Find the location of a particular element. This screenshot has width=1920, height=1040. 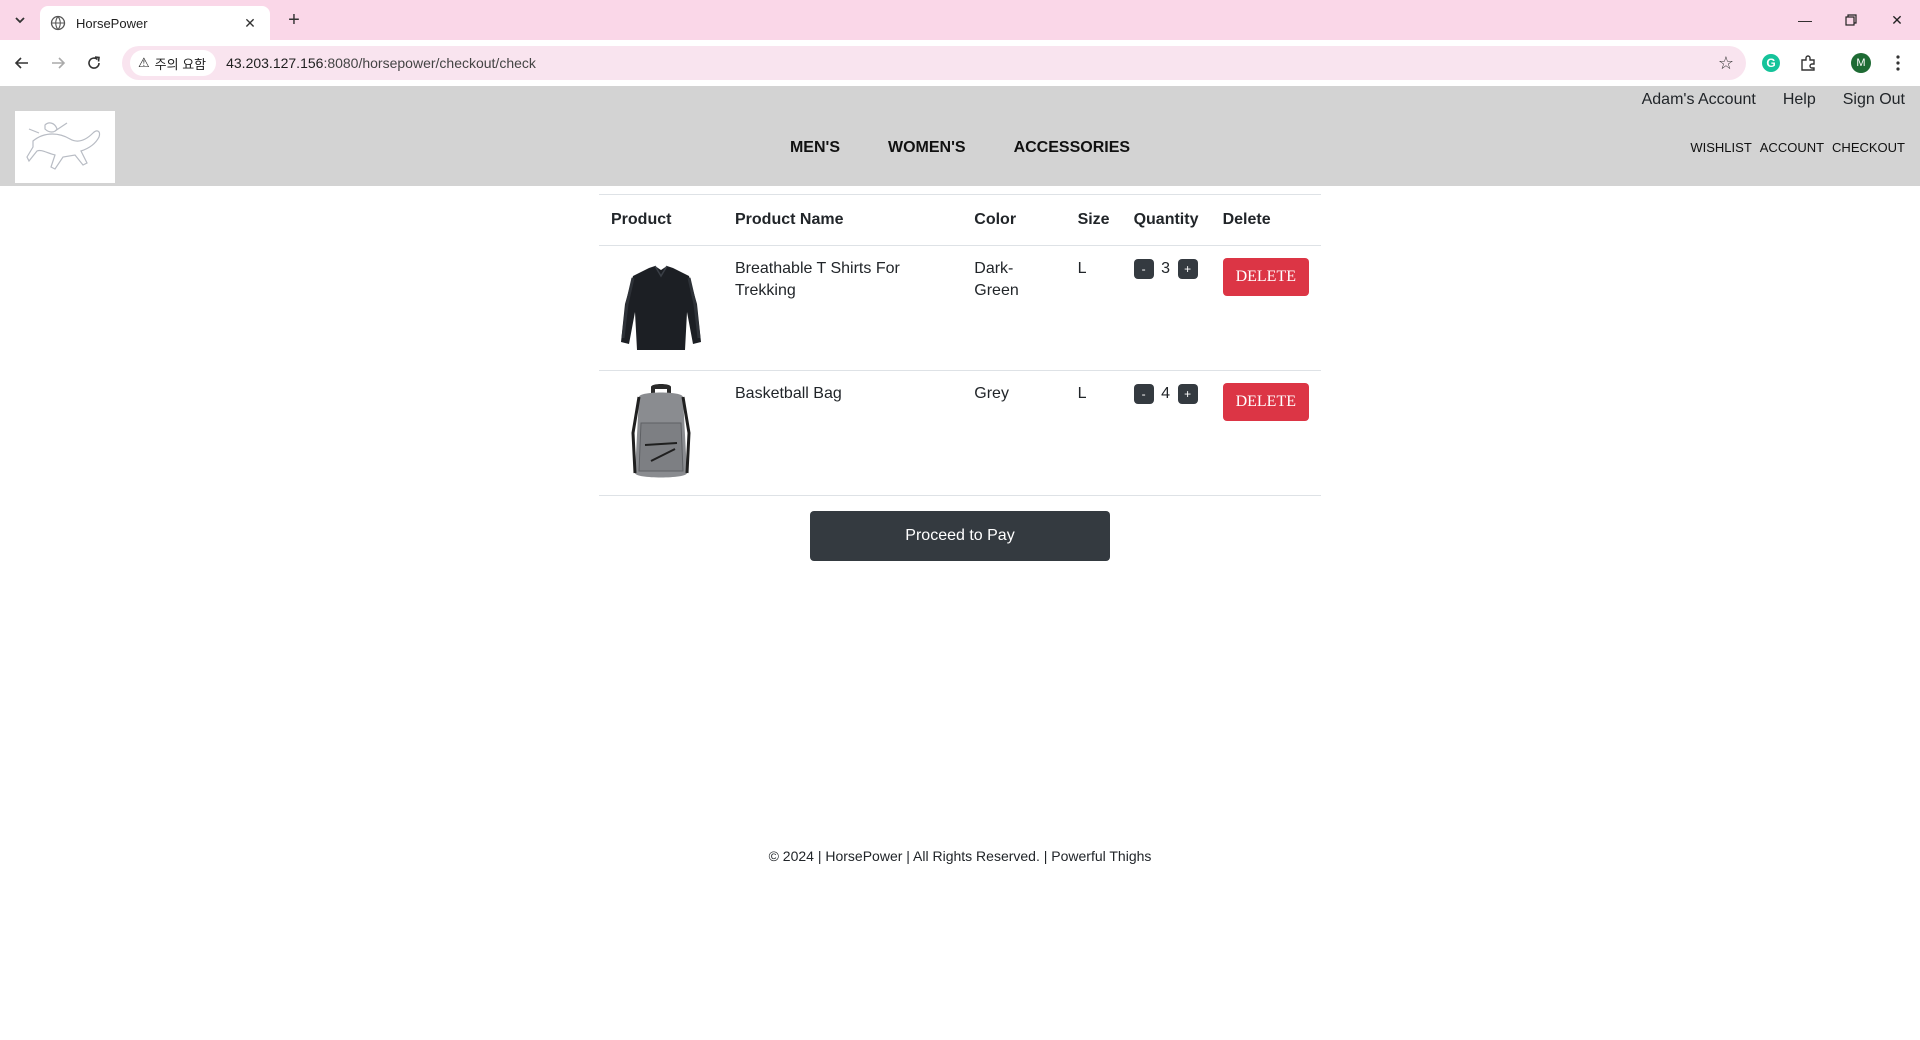

nav-womens: WOMEN'S is located at coordinates (927, 148).